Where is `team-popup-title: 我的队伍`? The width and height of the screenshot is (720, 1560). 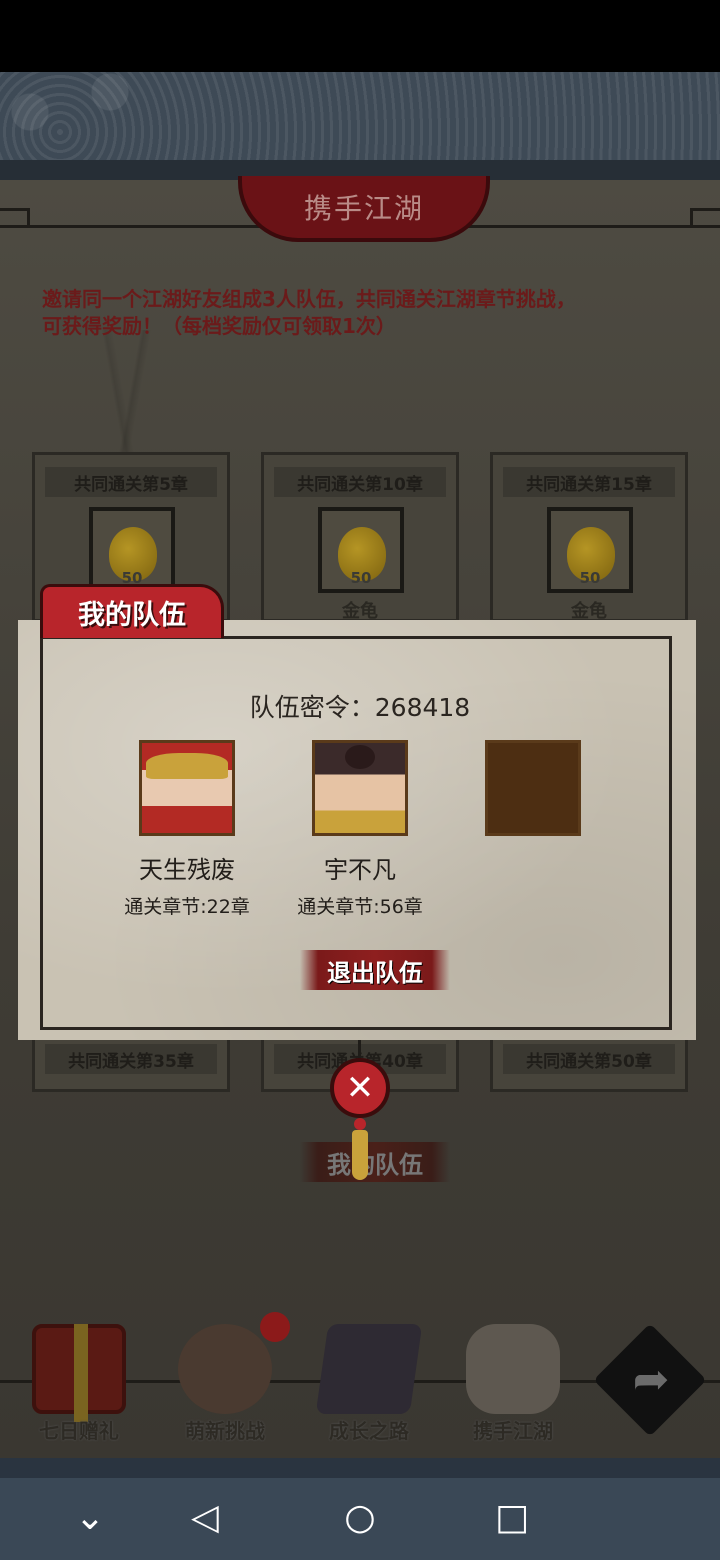 team-popup-title: 我的队伍 is located at coordinates (132, 615).